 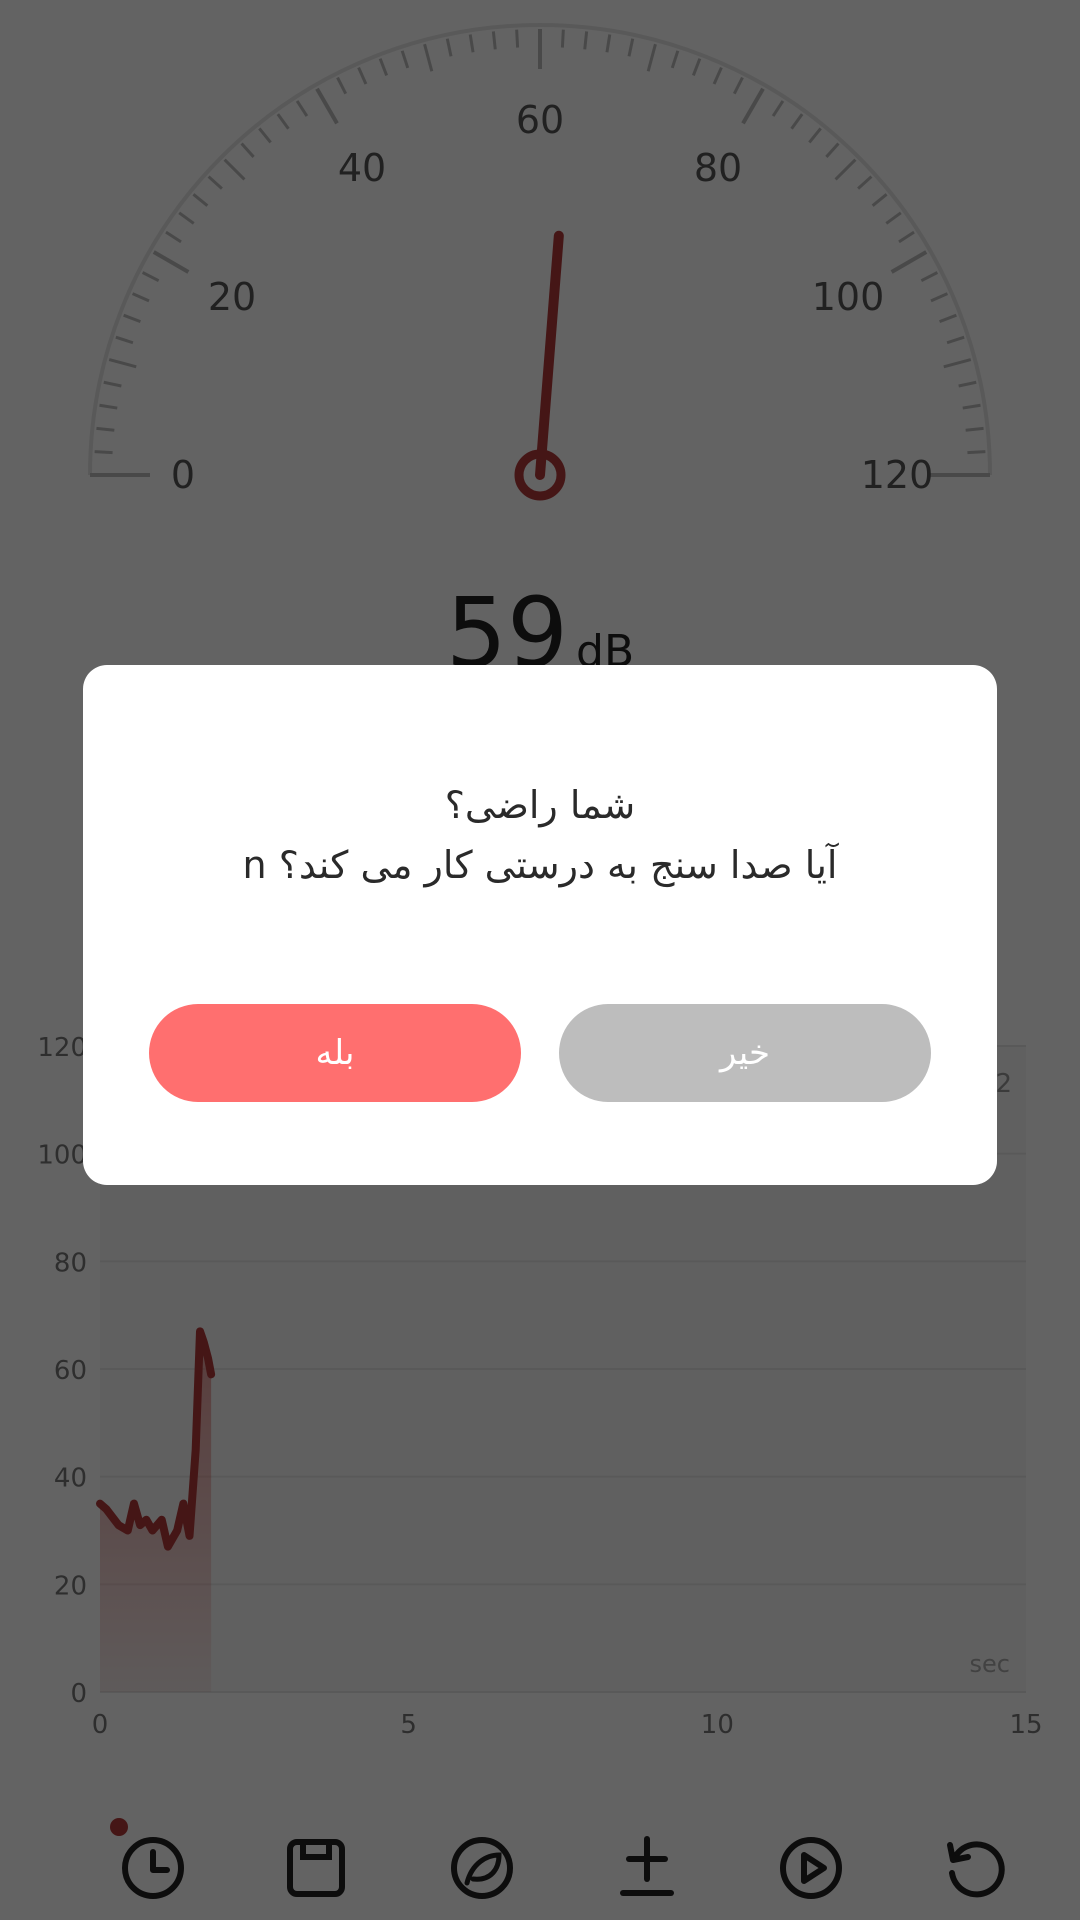 What do you see at coordinates (540, 805) in the screenshot?
I see `dialog-title: شما راضی؟` at bounding box center [540, 805].